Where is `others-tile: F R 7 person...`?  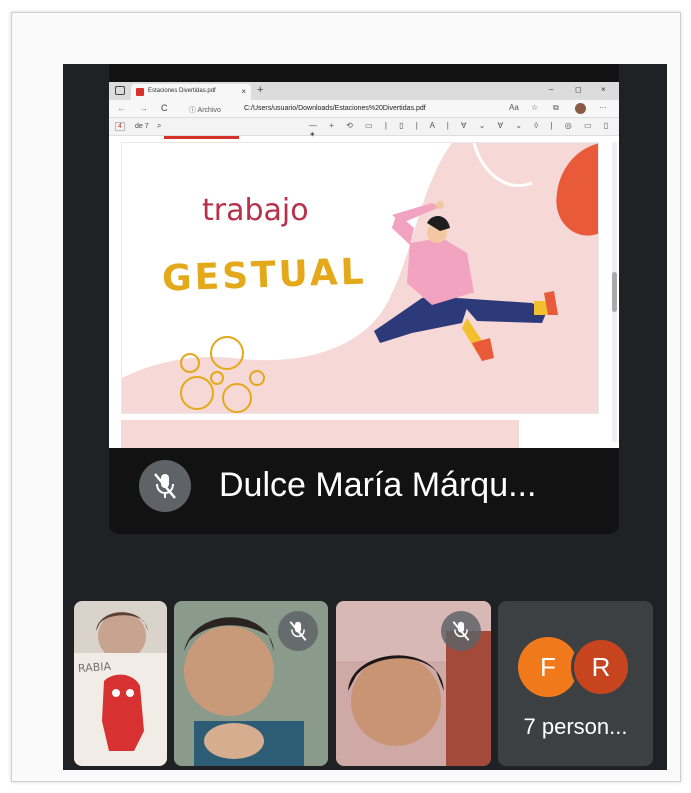
others-tile: F R 7 person... is located at coordinates (575, 683).